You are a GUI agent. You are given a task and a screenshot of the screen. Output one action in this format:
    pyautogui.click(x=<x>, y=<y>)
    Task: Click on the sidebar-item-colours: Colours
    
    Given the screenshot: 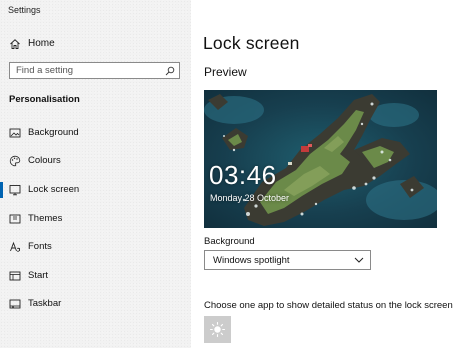 What is the action you would take?
    pyautogui.click(x=95, y=161)
    